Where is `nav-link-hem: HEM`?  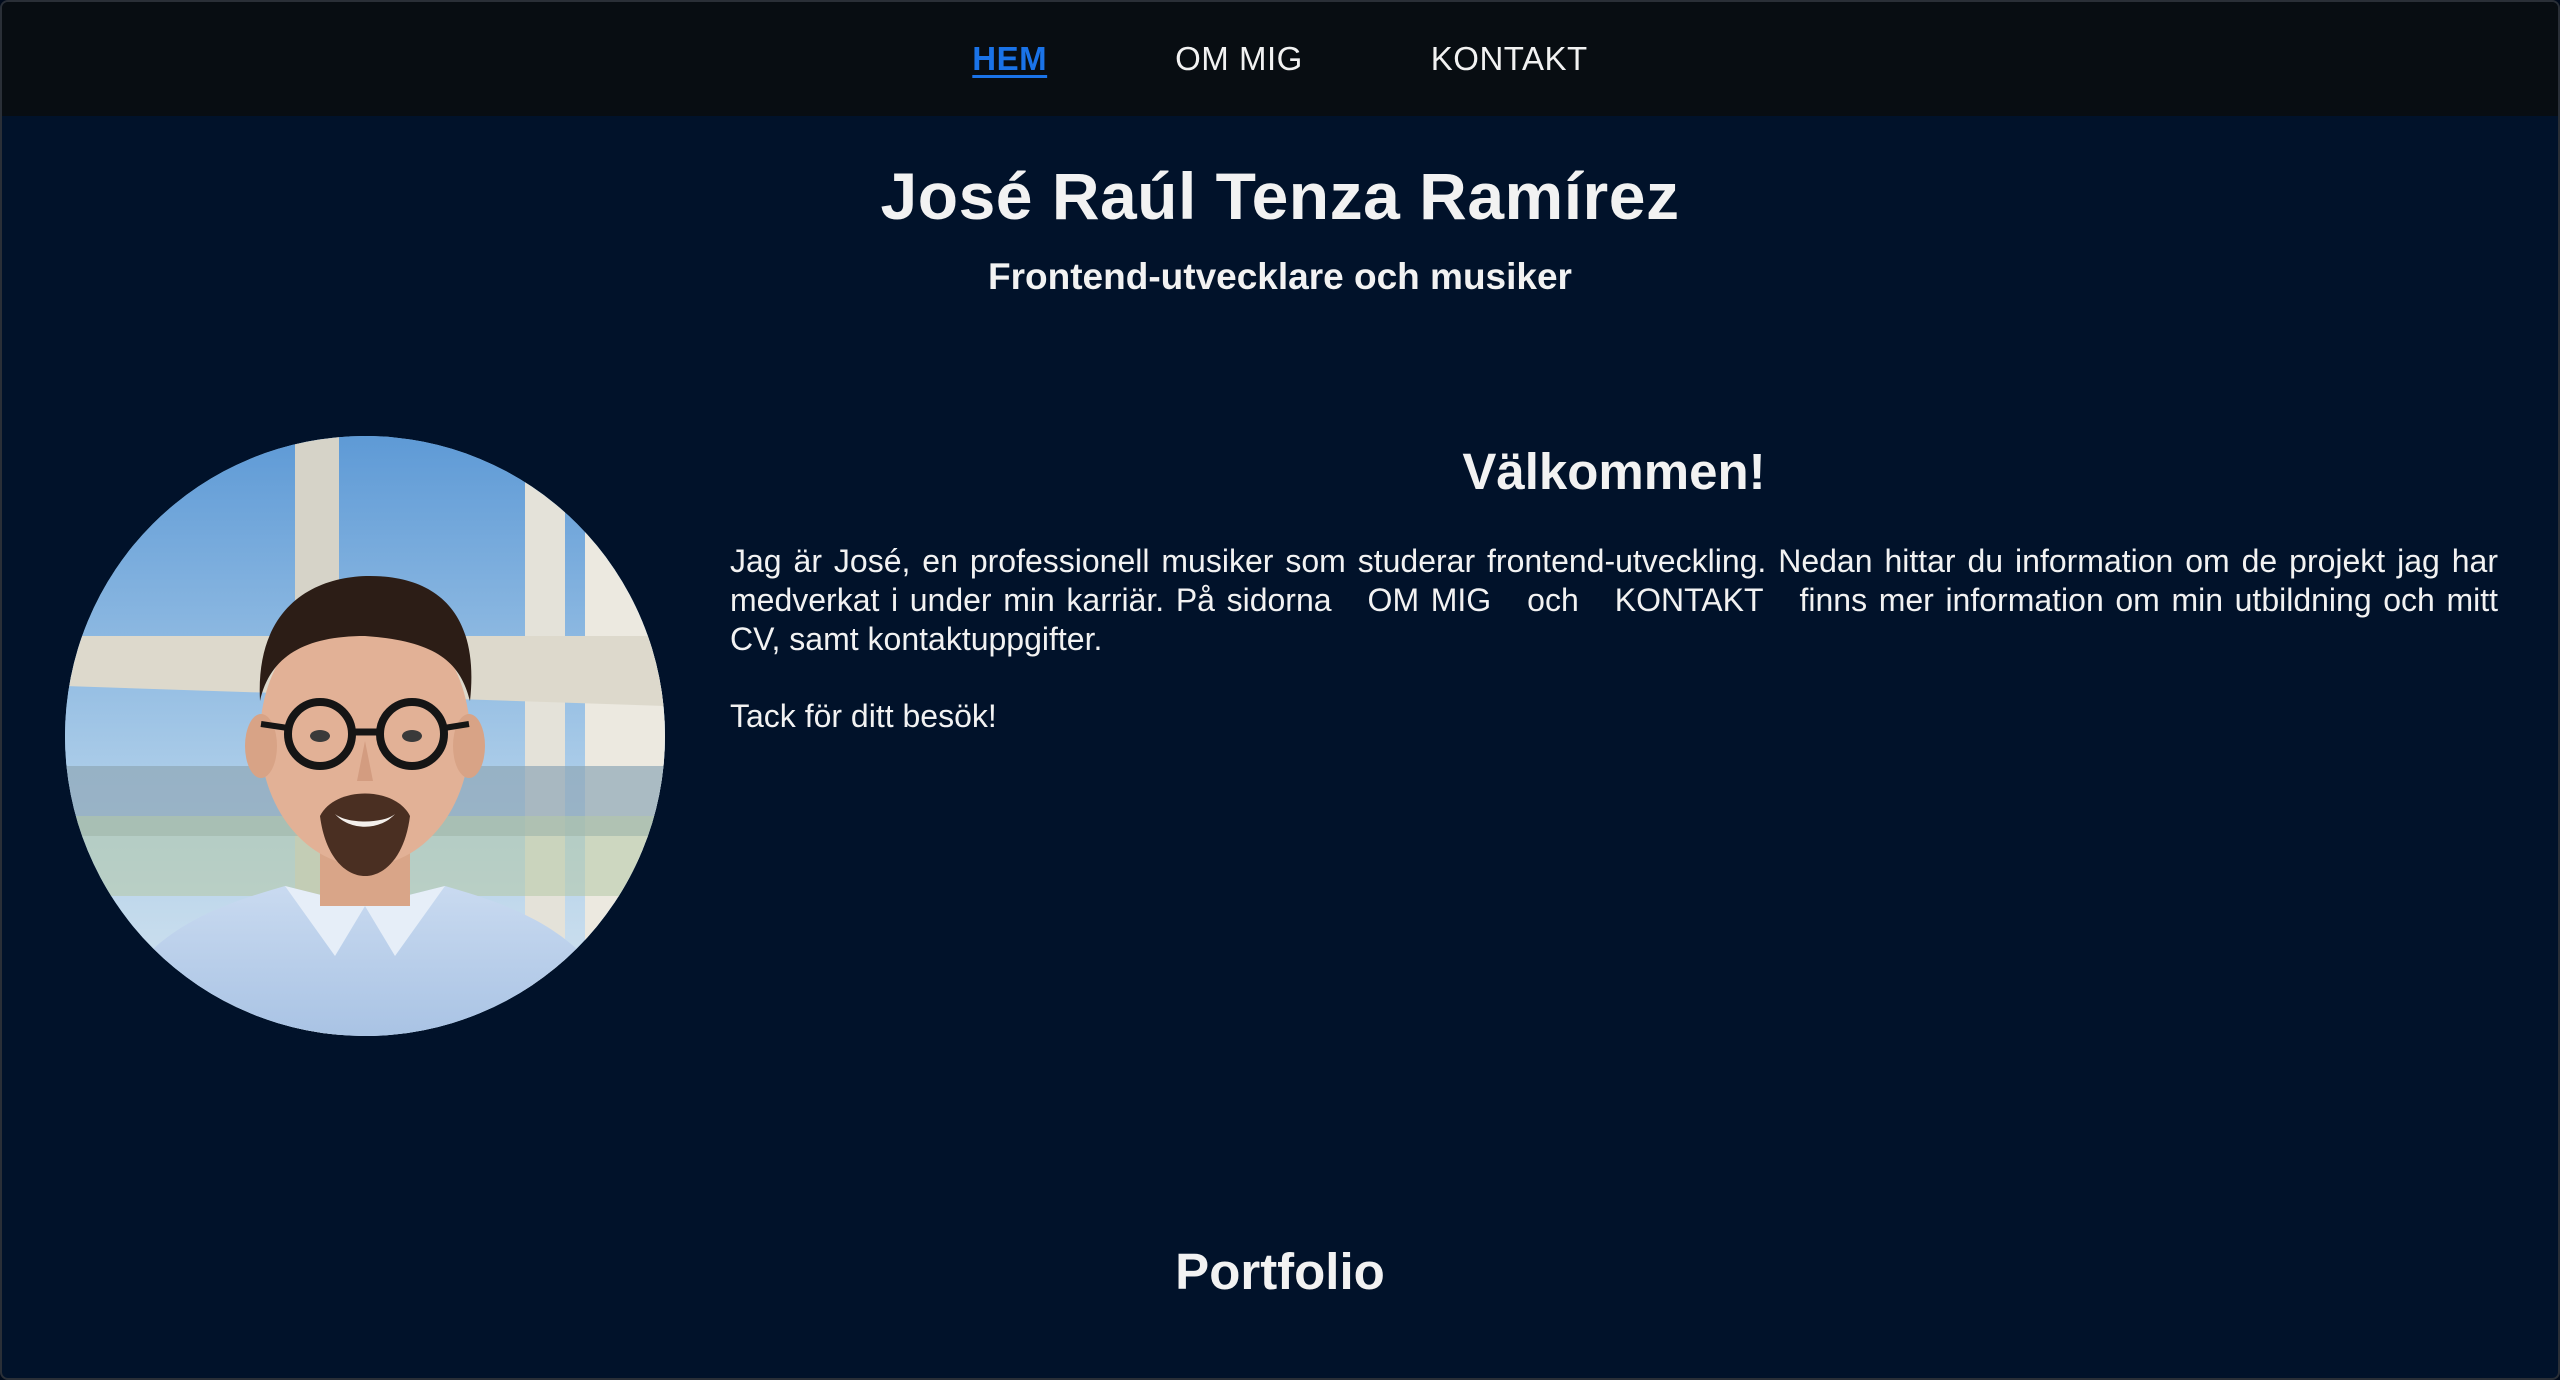
nav-link-hem: HEM is located at coordinates (1009, 59).